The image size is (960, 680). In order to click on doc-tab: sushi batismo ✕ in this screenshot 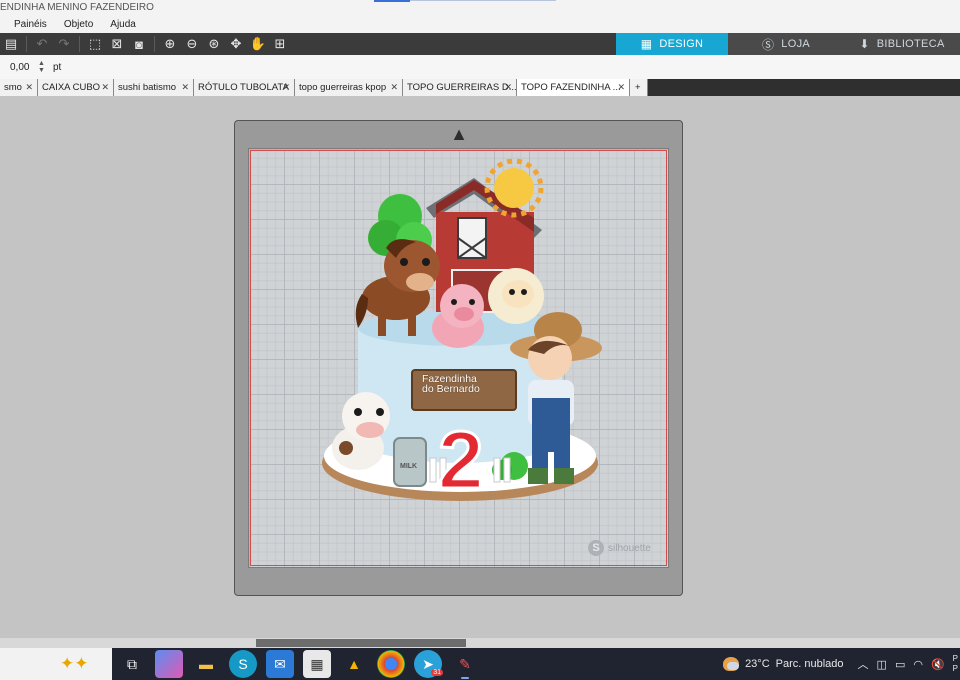, I will do `click(154, 87)`.